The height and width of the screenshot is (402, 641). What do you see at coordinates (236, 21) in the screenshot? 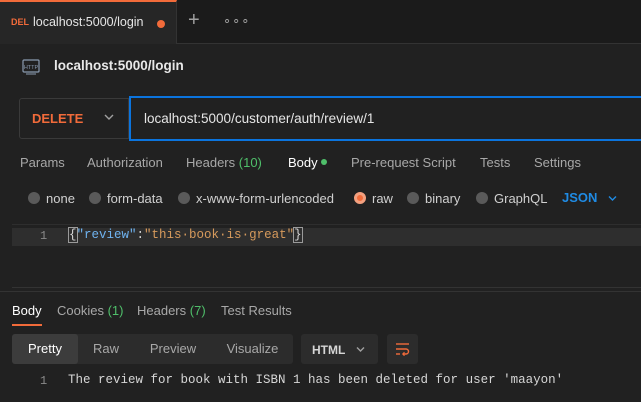
I see `more-tabs-icon: ∘∘∘` at bounding box center [236, 21].